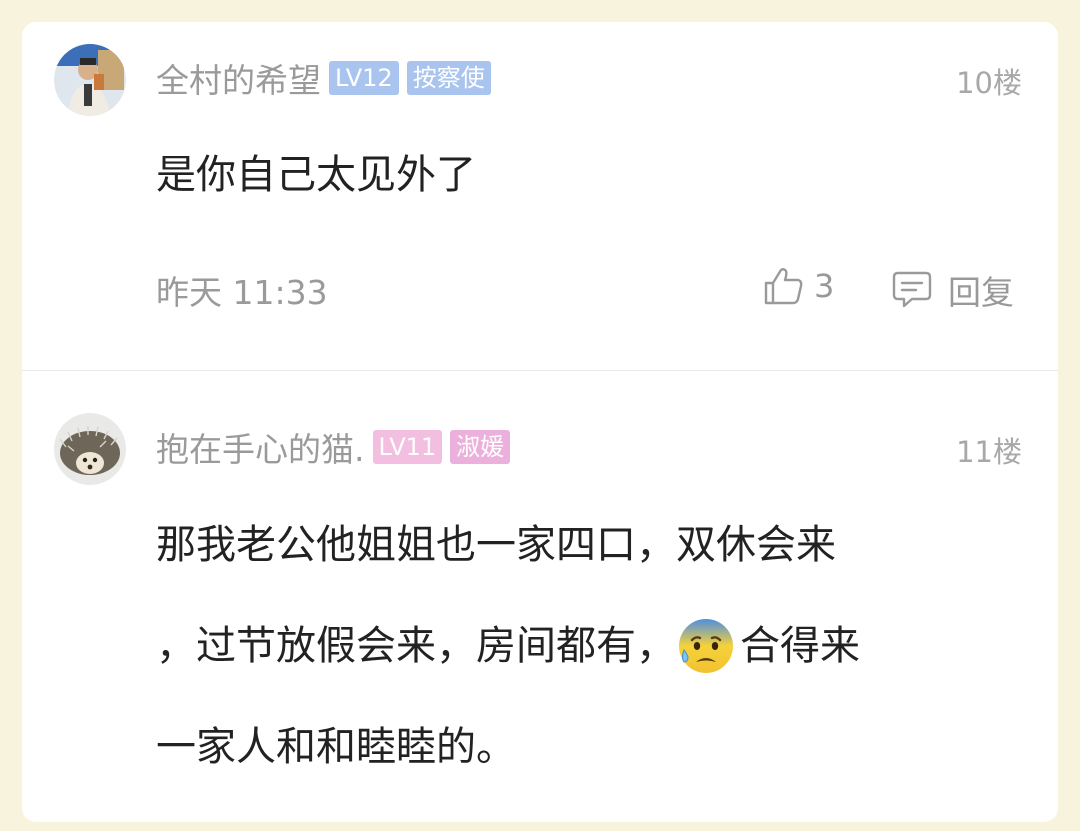 The image size is (1080, 831). Describe the element at coordinates (242, 292) in the screenshot. I see `comment-time: 昨天 11:33` at that location.